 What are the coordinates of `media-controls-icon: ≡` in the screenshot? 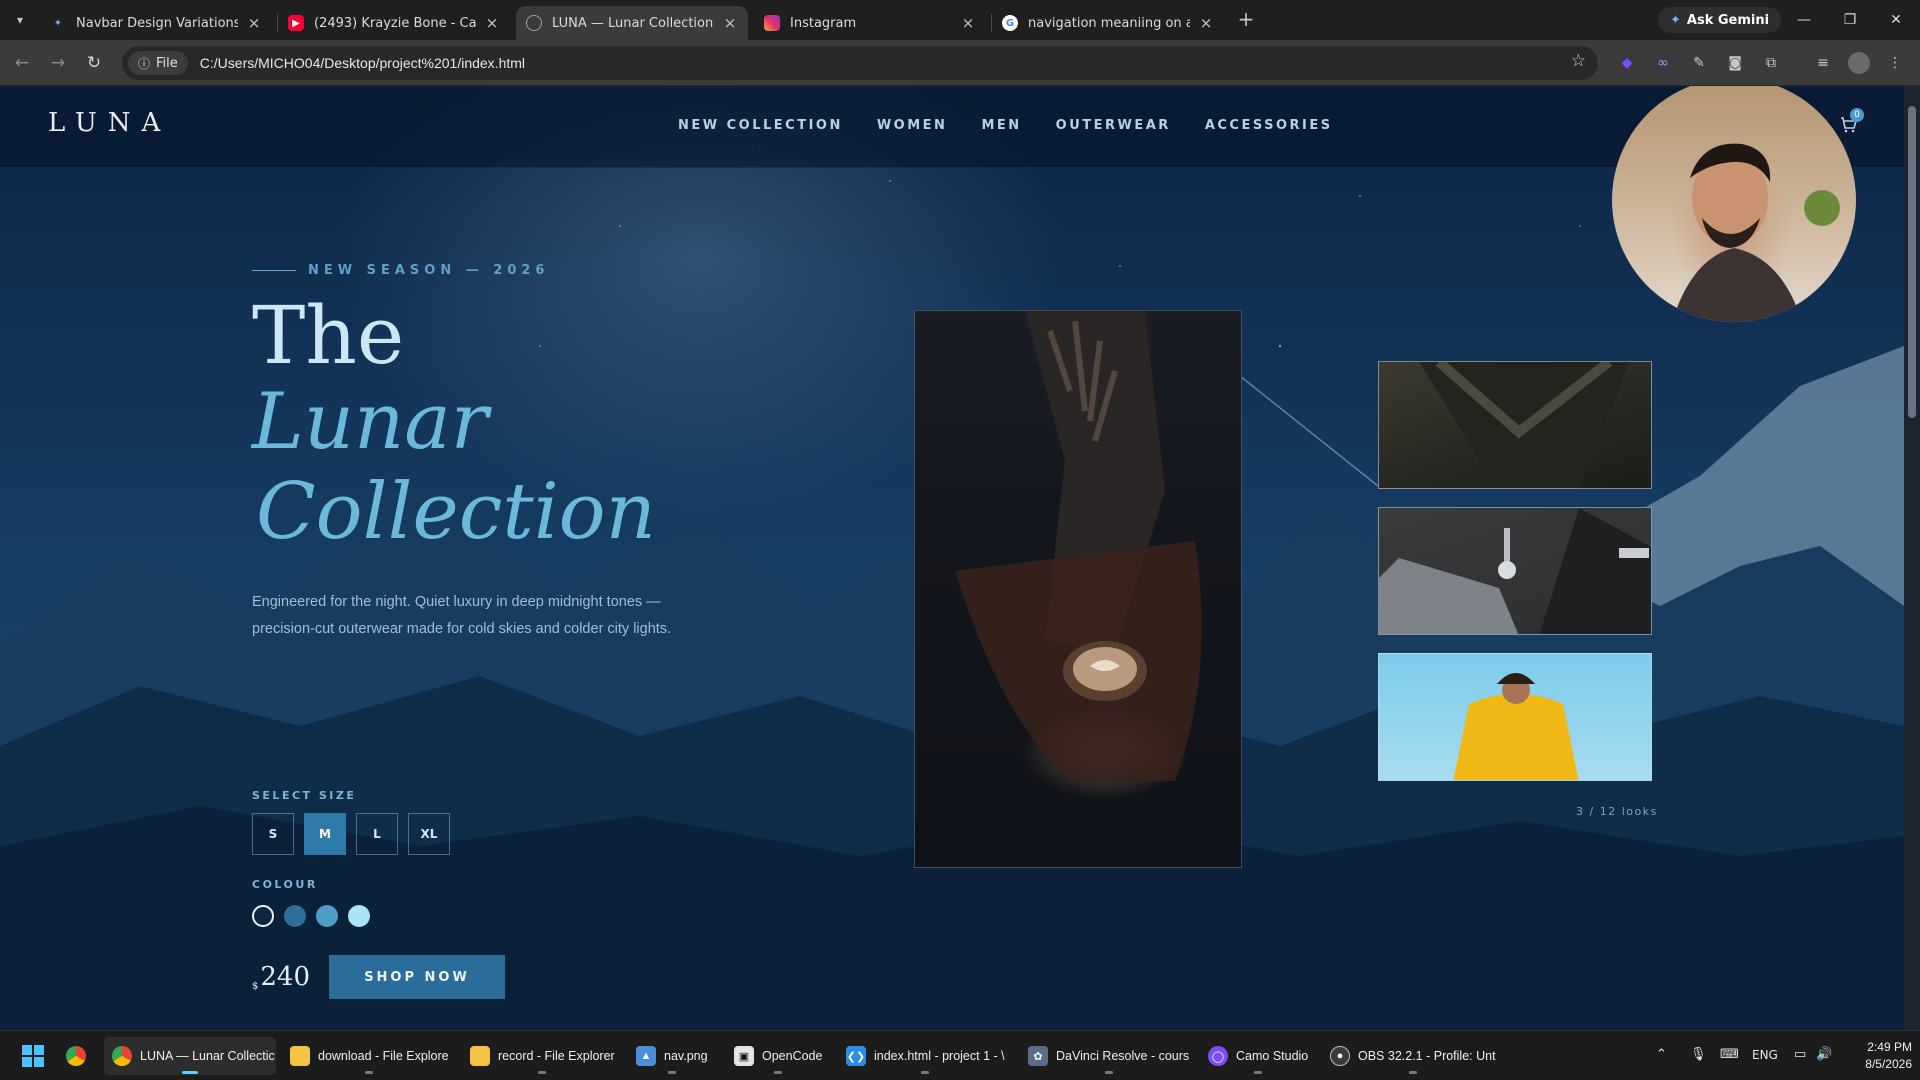 It's located at (1823, 63).